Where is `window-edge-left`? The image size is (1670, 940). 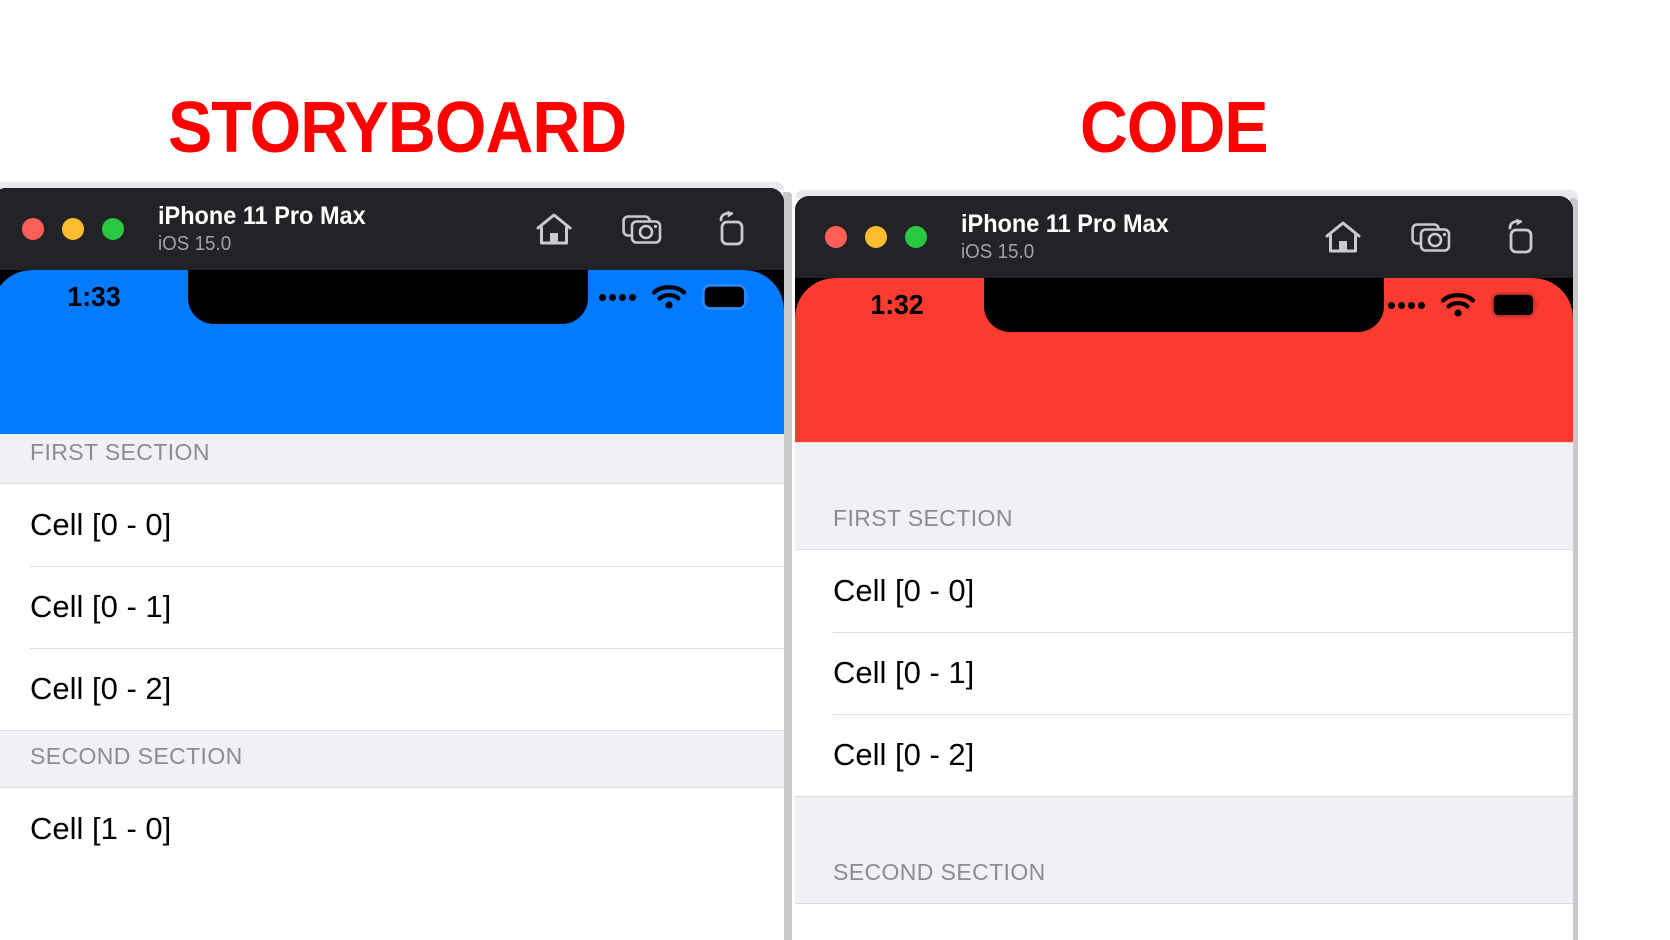
window-edge-left is located at coordinates (787, 566).